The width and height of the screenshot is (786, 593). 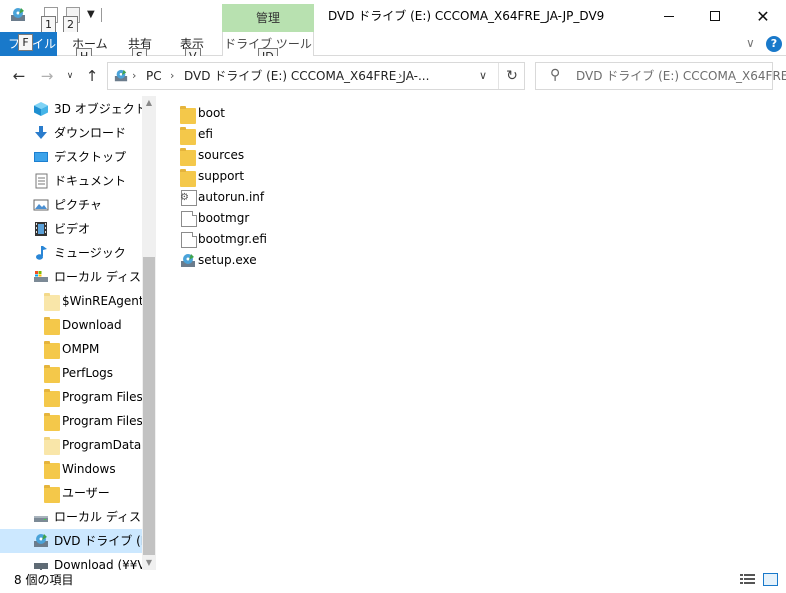 I want to click on recent-locations-chevron-icon: ∨, so click(x=70, y=76).